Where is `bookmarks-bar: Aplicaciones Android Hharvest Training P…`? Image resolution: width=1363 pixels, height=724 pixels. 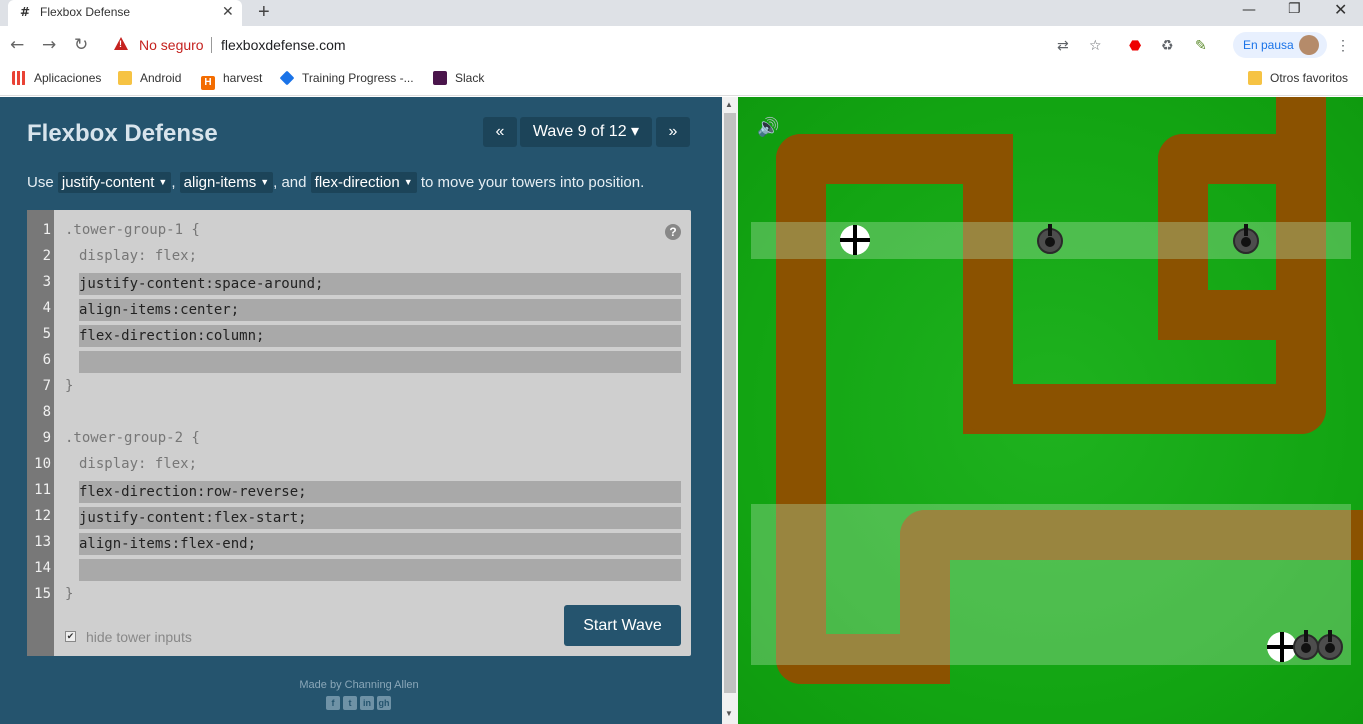
bookmarks-bar: Aplicaciones Android Hharvest Training P… is located at coordinates (681, 80).